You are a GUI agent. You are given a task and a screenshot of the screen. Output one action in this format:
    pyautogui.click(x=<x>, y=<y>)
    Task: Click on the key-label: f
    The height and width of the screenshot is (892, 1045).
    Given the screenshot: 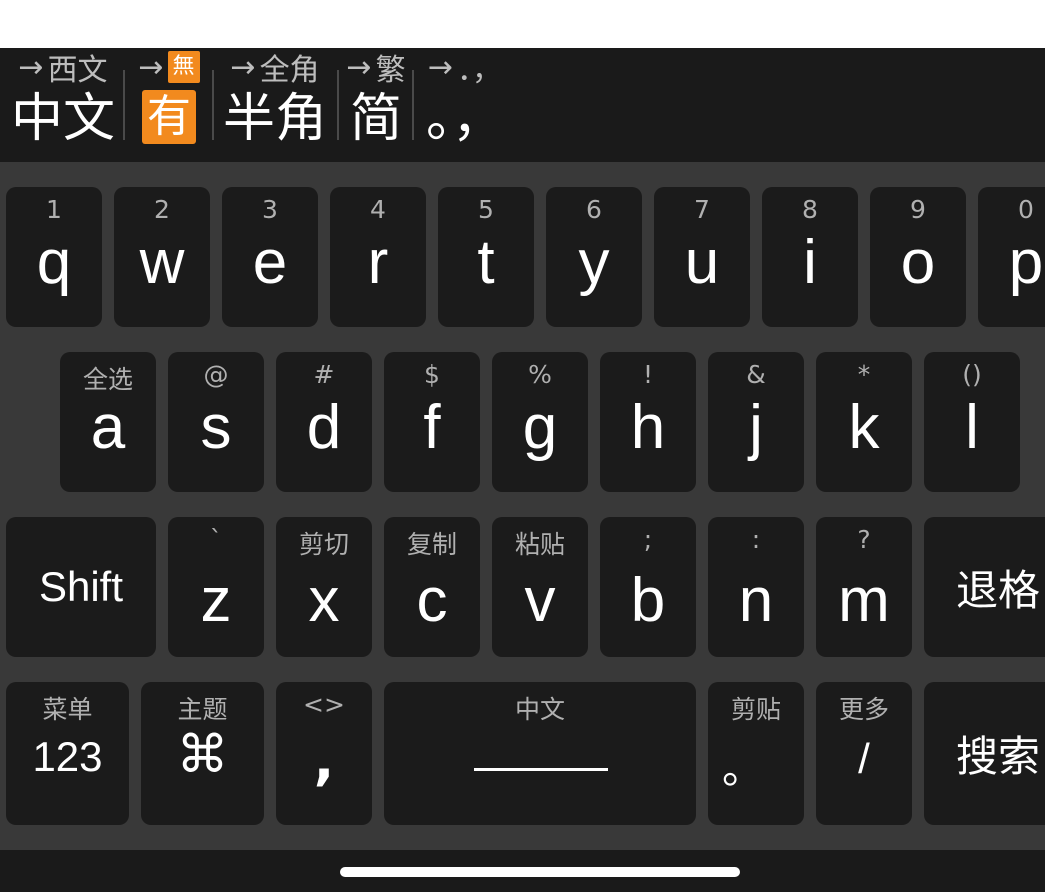 What is the action you would take?
    pyautogui.click(x=432, y=427)
    